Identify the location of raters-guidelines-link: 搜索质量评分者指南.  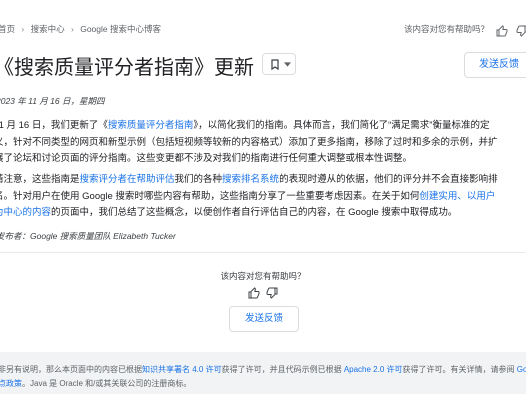
(151, 125).